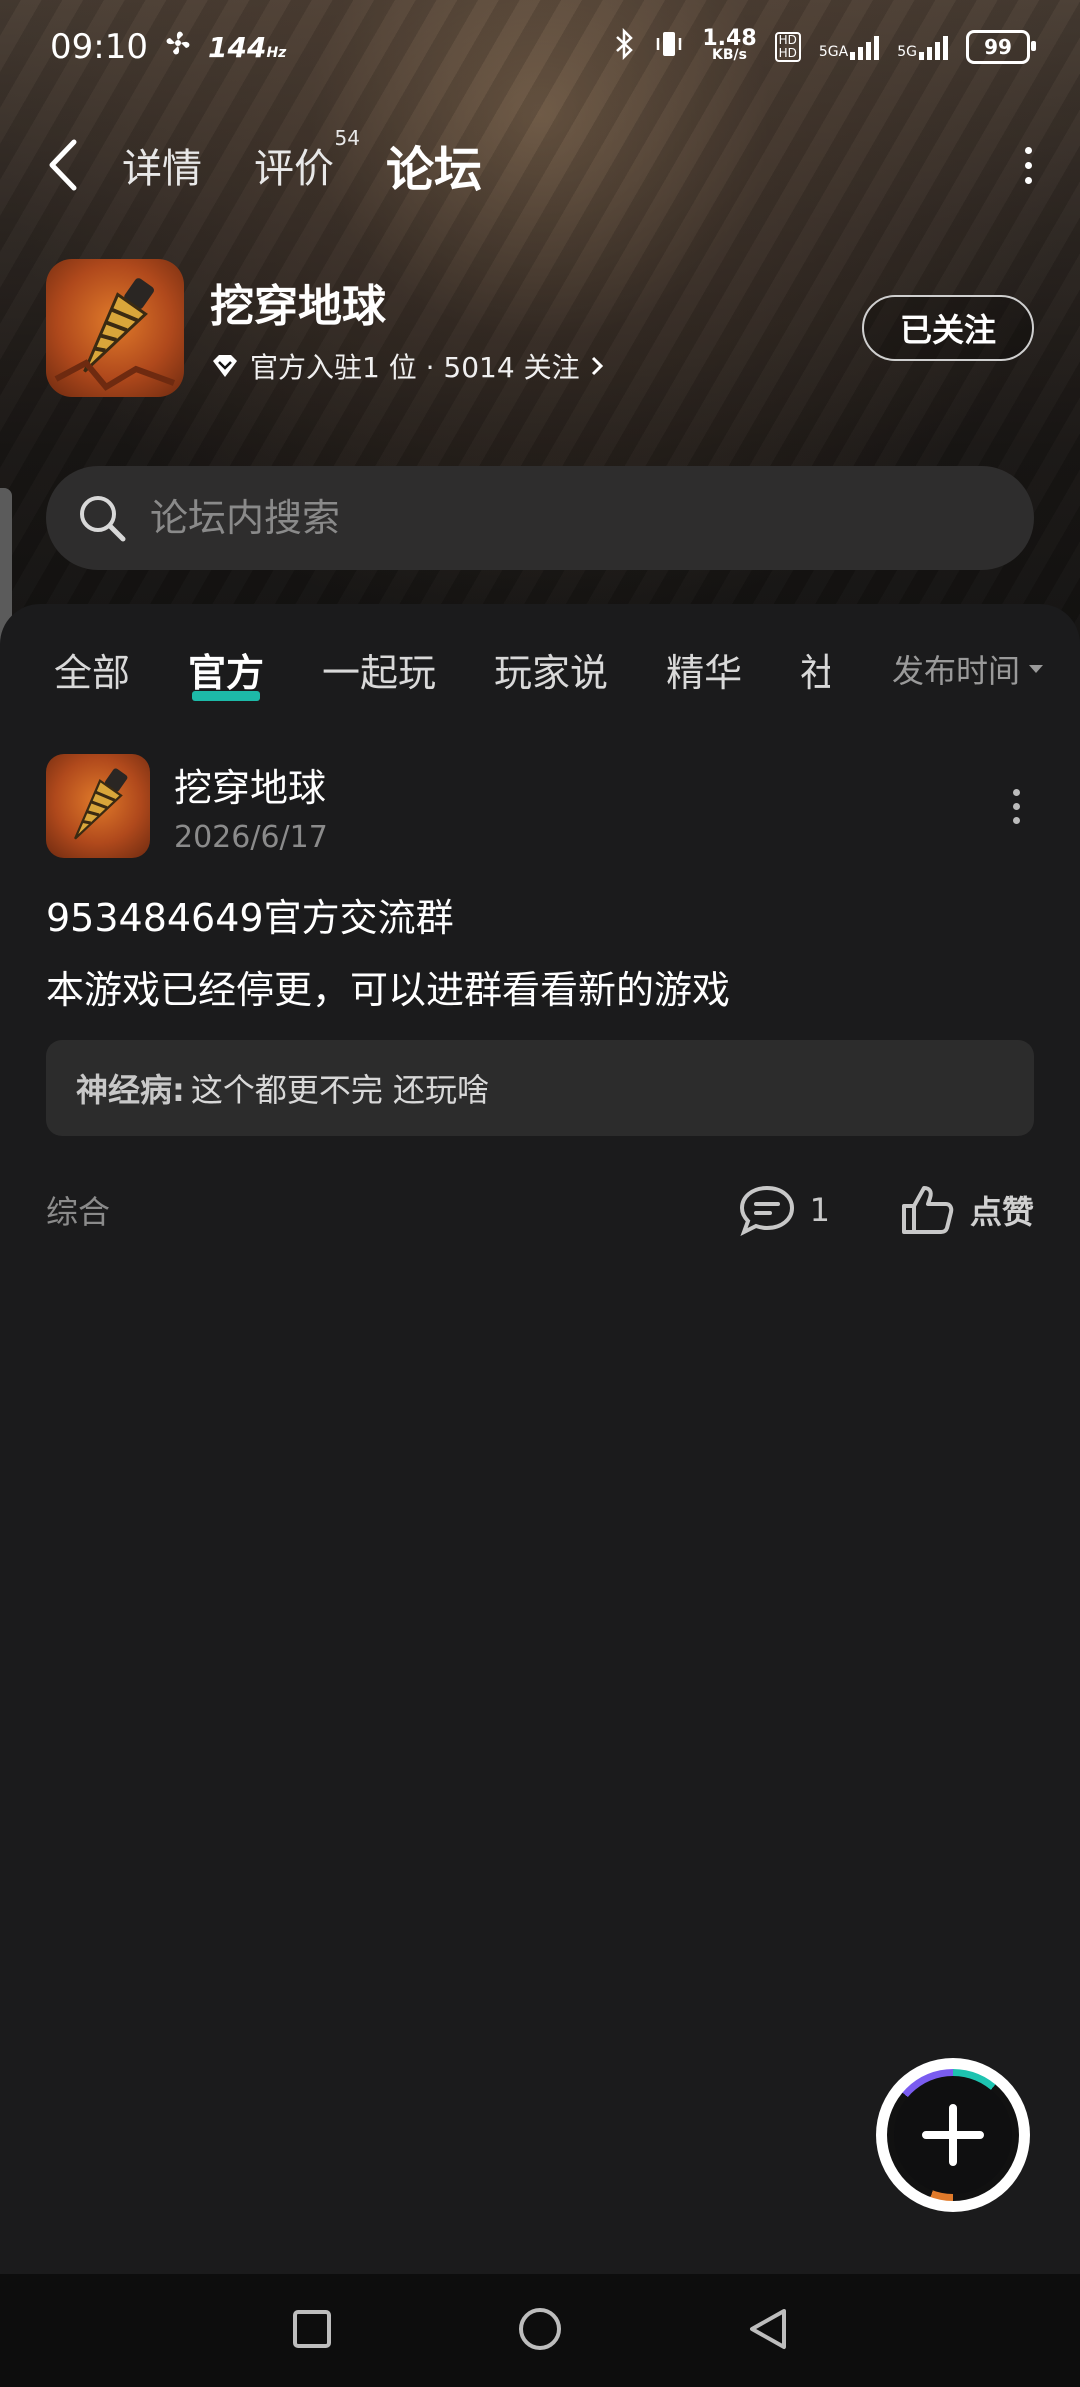 This screenshot has width=1080, height=2387. Describe the element at coordinates (819, 1210) in the screenshot. I see `comment-count: 1` at that location.